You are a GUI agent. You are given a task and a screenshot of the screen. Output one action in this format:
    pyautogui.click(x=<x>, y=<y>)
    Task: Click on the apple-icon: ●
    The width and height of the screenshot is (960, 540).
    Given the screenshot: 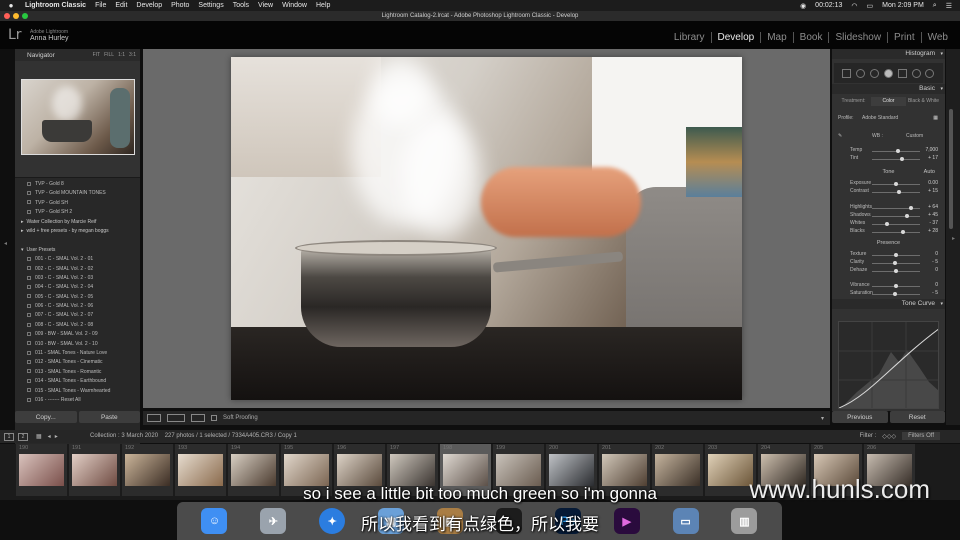 What is the action you would take?
    pyautogui.click(x=11, y=5)
    